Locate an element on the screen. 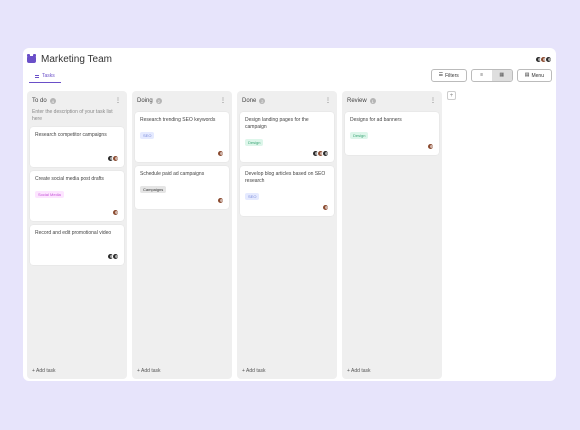 The width and height of the screenshot is (580, 430). tab-bar: Tasks is located at coordinates (45, 77).